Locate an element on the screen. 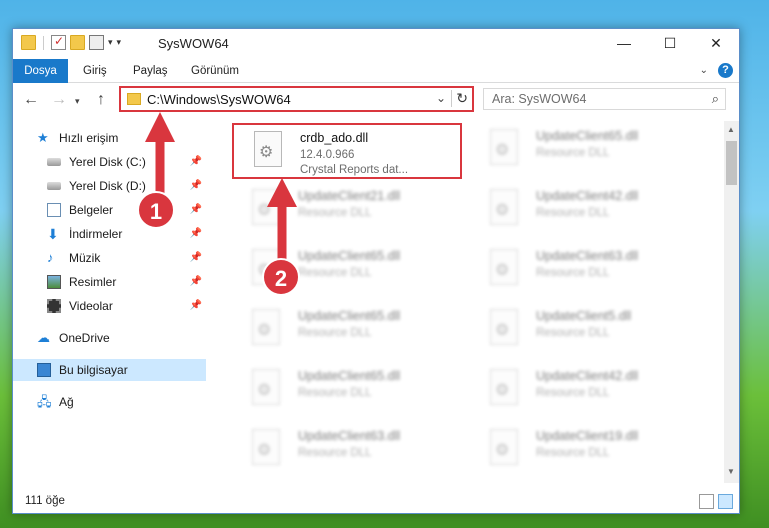  annotation-arrows is located at coordinates (221, 187).